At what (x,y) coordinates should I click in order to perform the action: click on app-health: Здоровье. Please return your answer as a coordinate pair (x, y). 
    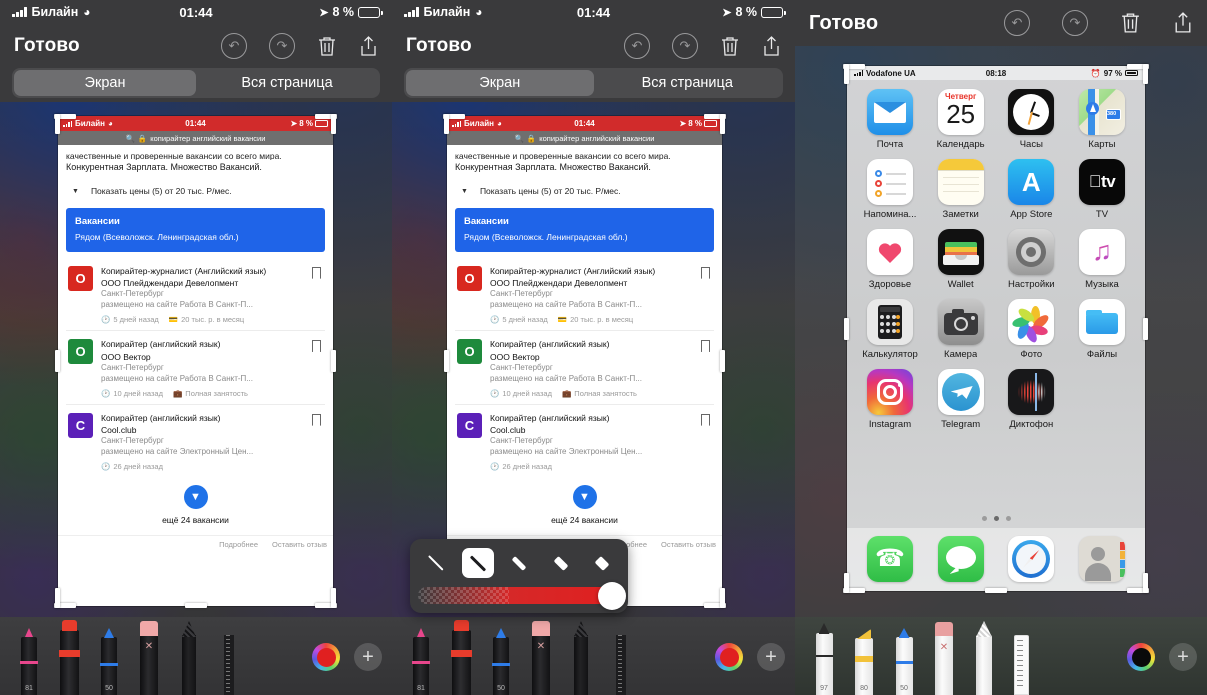
    Looking at the image, I should click on (890, 259).